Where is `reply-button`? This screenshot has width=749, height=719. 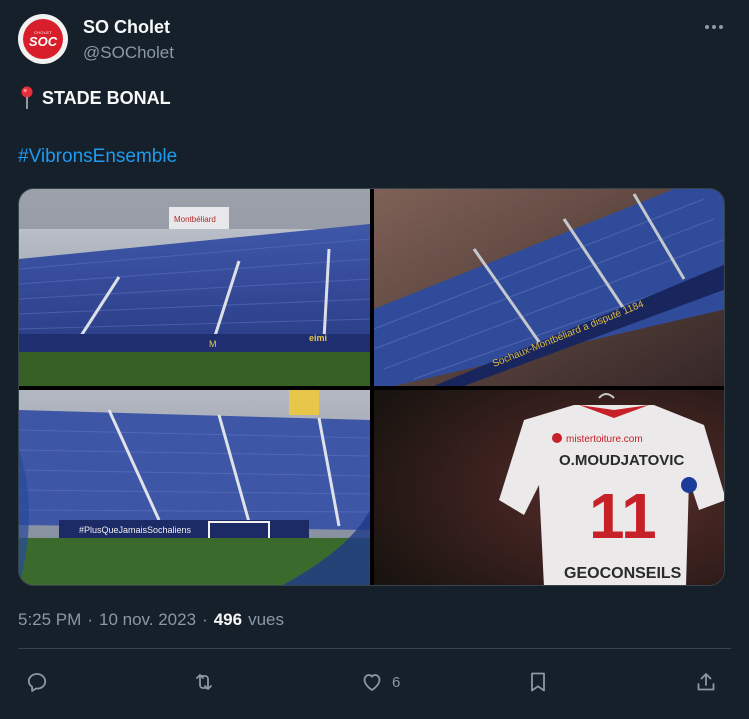 reply-button is located at coordinates (41, 682).